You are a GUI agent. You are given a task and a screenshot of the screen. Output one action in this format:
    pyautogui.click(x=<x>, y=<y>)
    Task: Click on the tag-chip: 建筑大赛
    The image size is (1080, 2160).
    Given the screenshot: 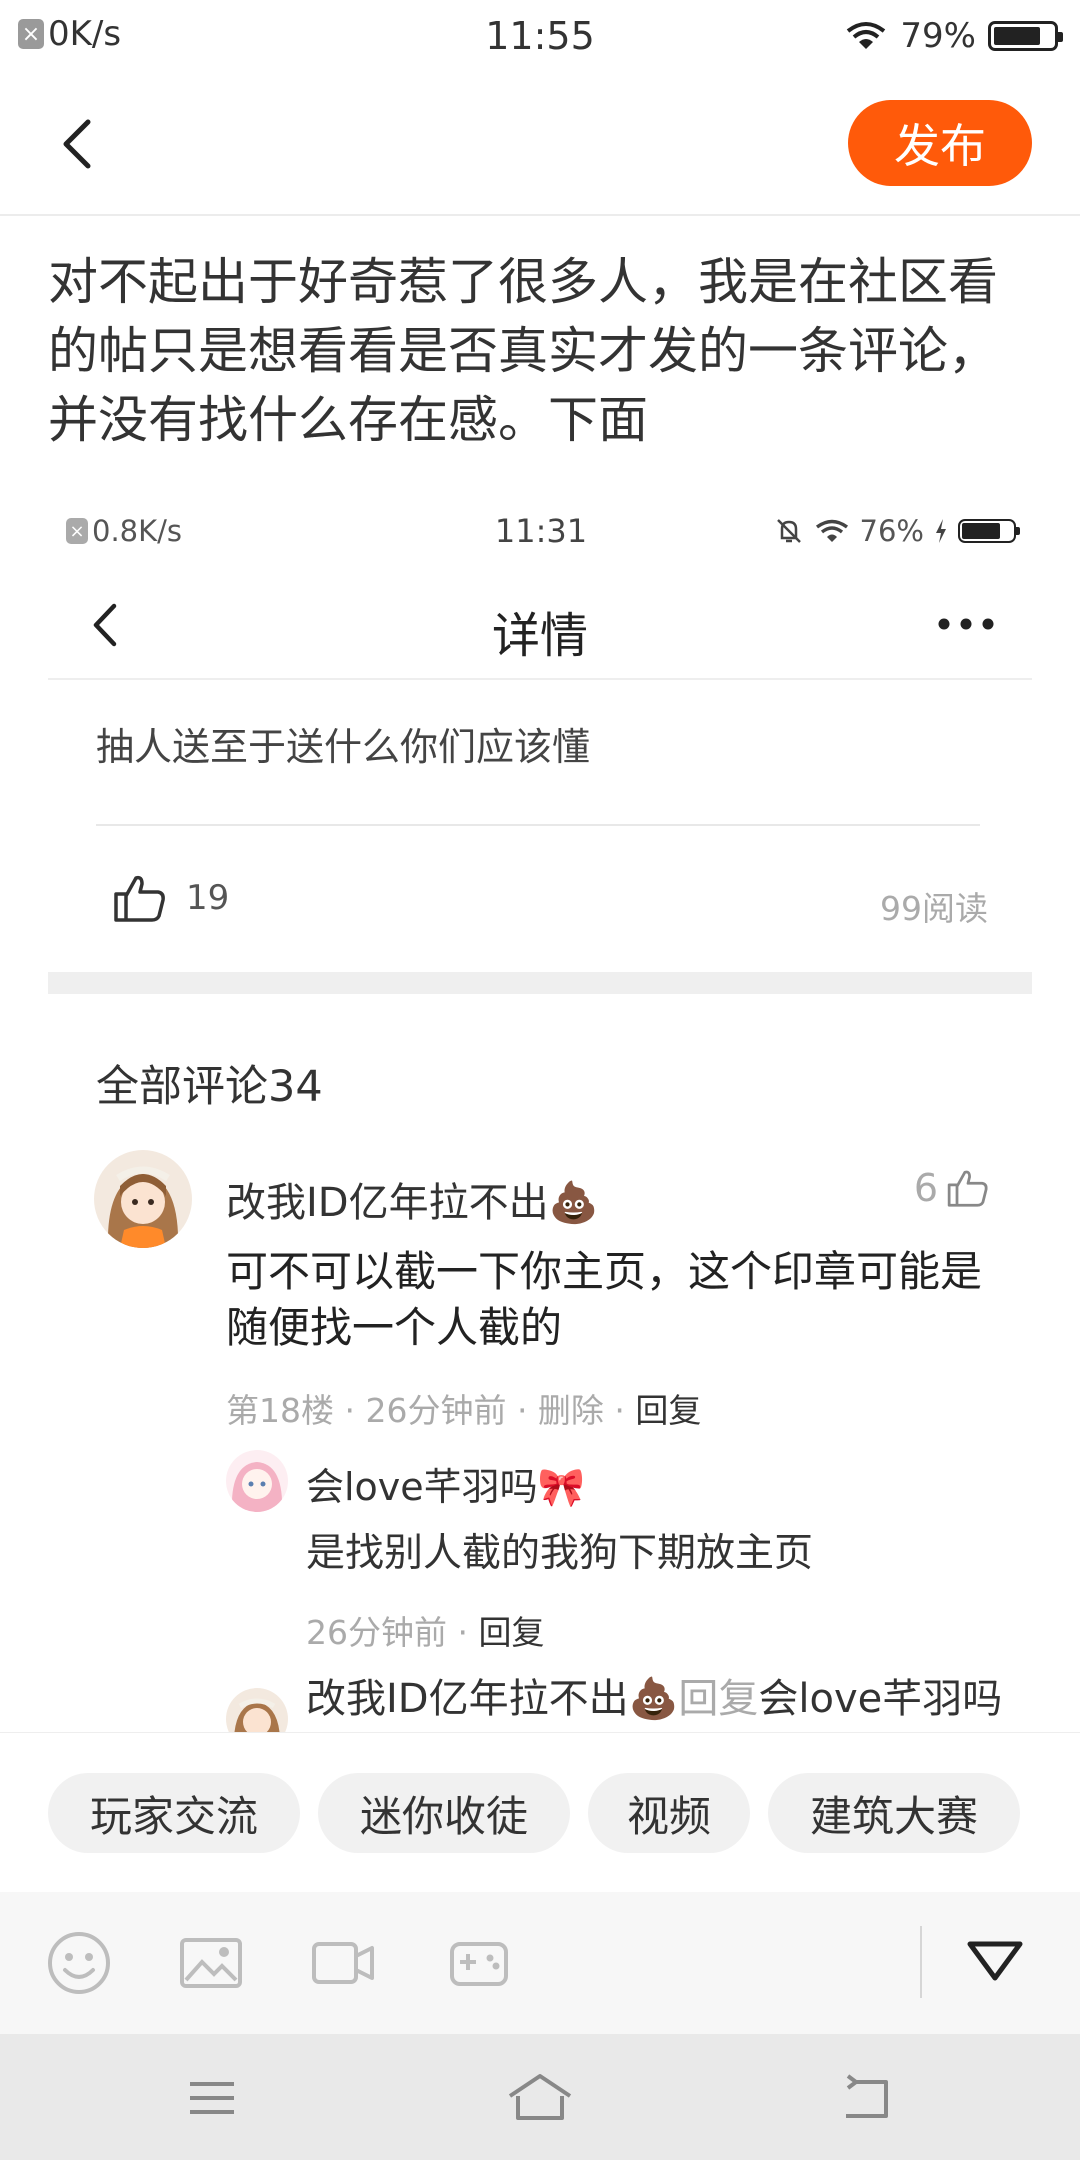 What is the action you would take?
    pyautogui.click(x=894, y=1813)
    